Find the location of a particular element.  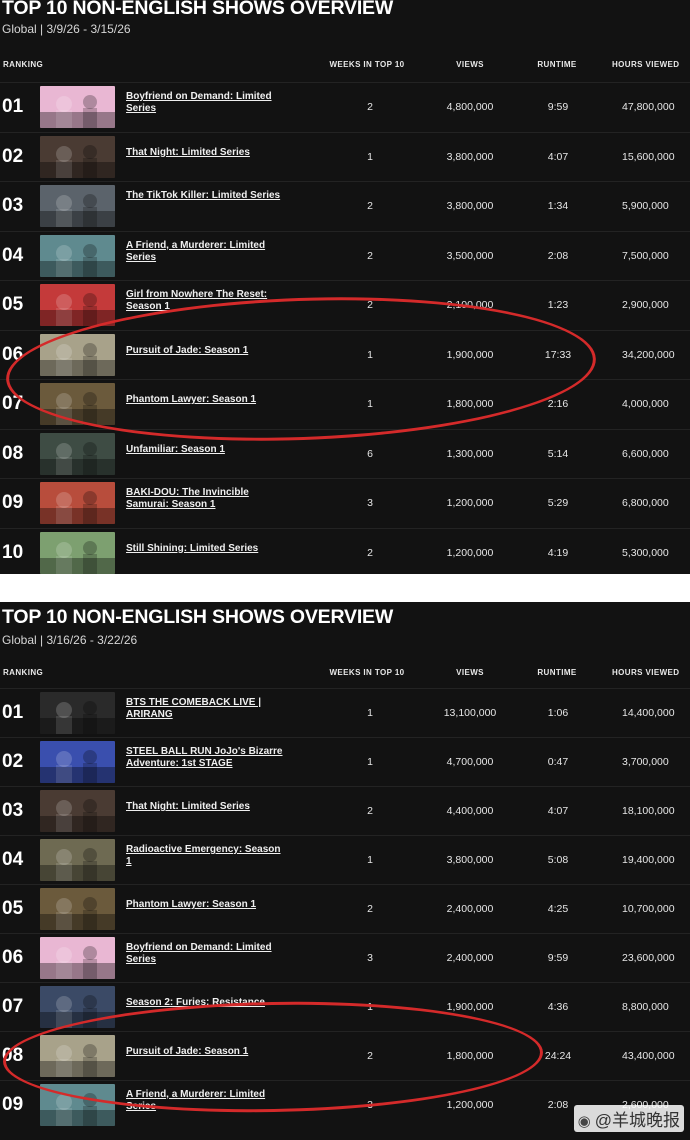

hours-viewed: 47,800,000 is located at coordinates (648, 107).